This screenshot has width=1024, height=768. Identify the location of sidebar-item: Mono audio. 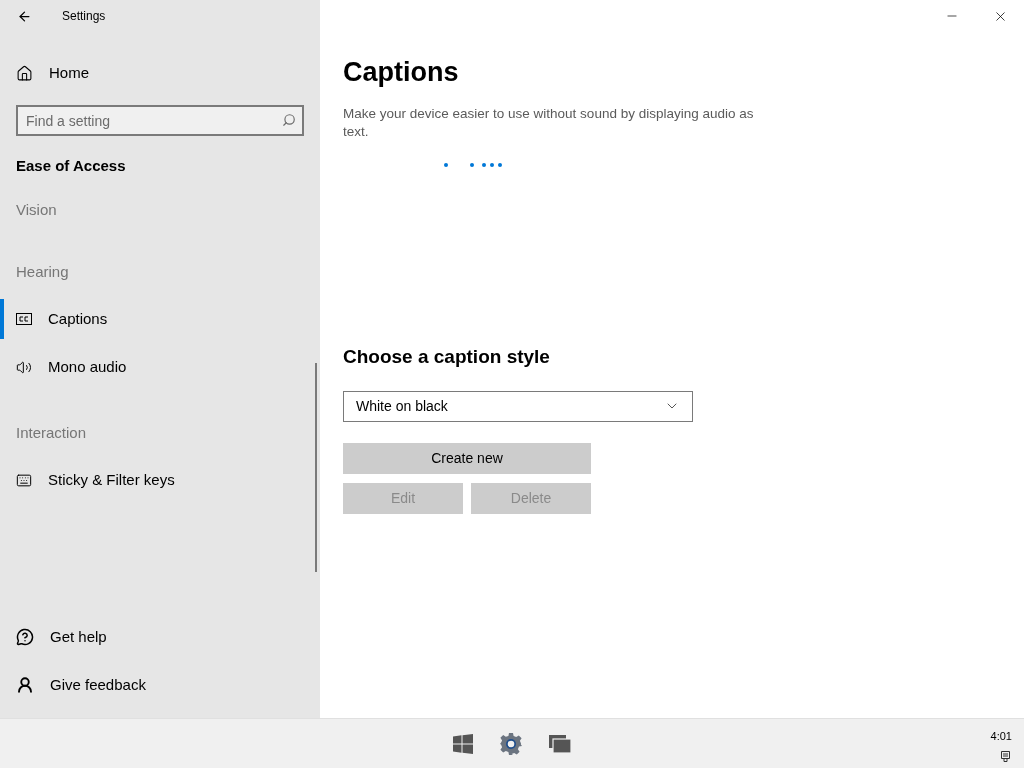
(160, 367).